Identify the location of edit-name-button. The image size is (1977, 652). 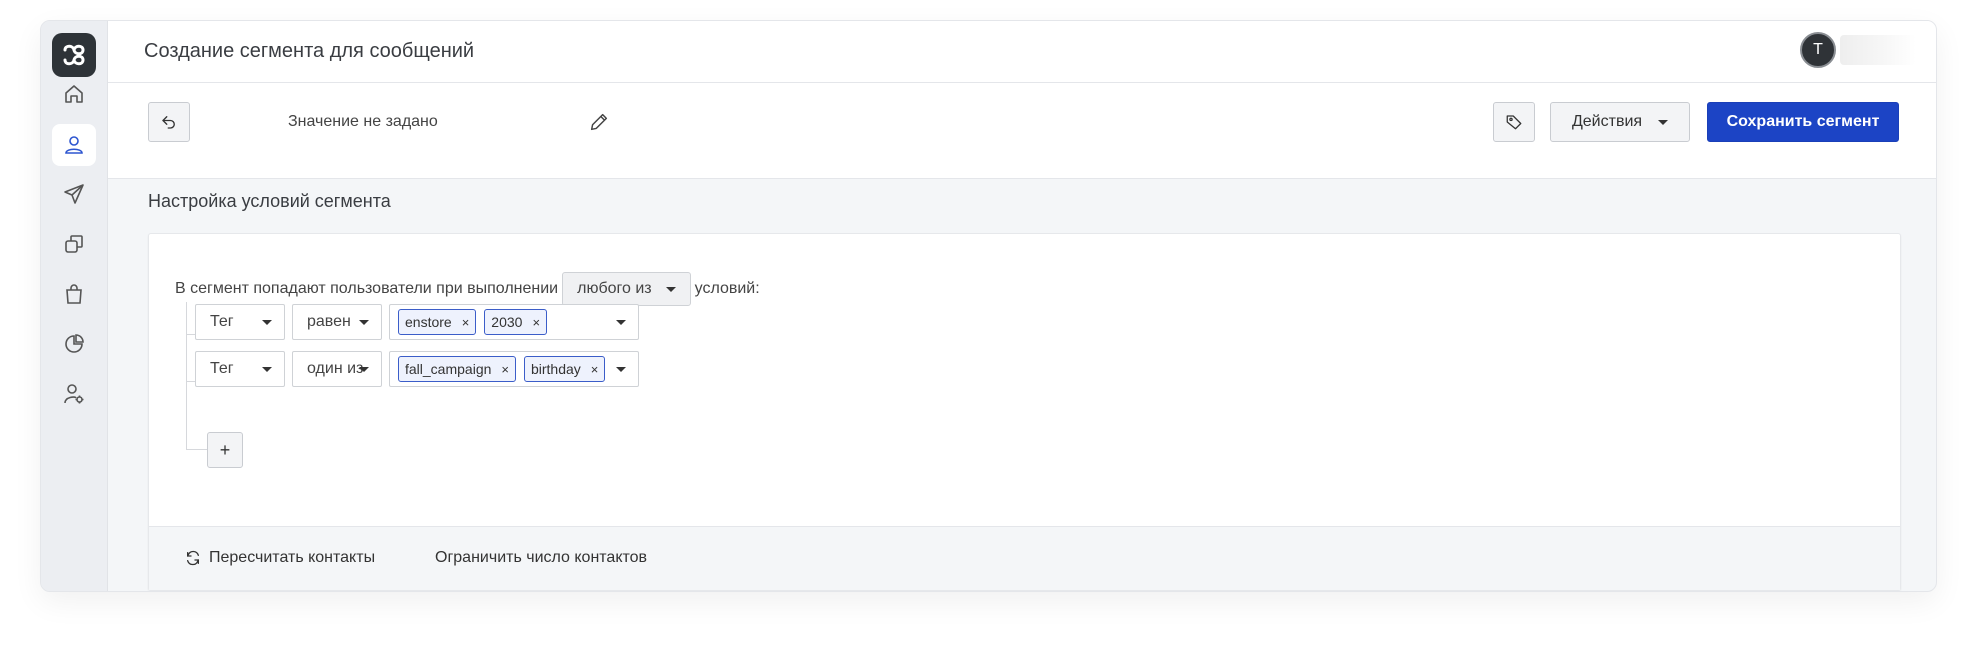
(599, 122).